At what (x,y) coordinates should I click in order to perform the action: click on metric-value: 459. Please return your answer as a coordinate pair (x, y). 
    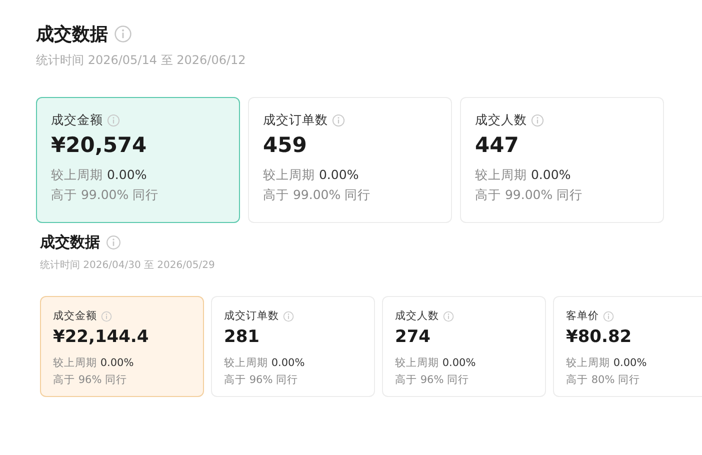
    Looking at the image, I should click on (285, 145).